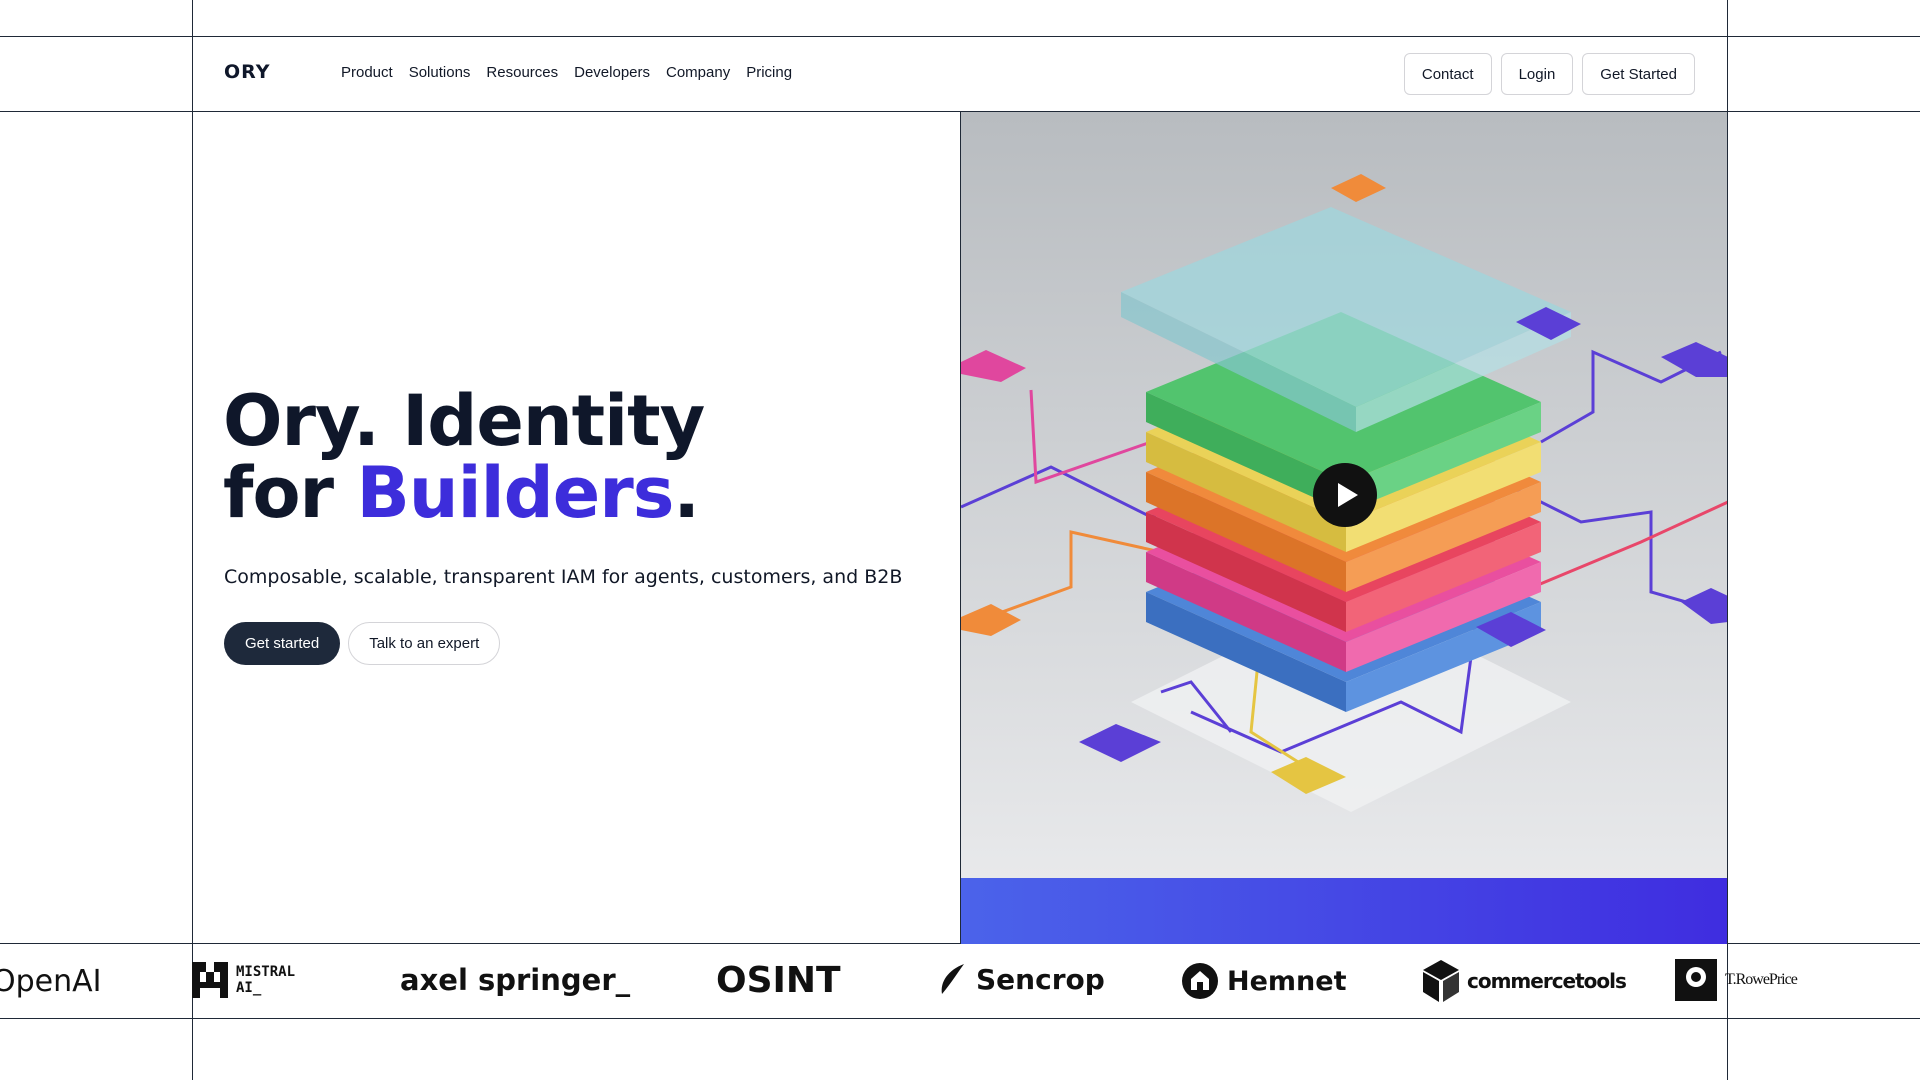 Image resolution: width=1920 pixels, height=1080 pixels. What do you see at coordinates (1447, 74) in the screenshot?
I see `contact-button: Contact` at bounding box center [1447, 74].